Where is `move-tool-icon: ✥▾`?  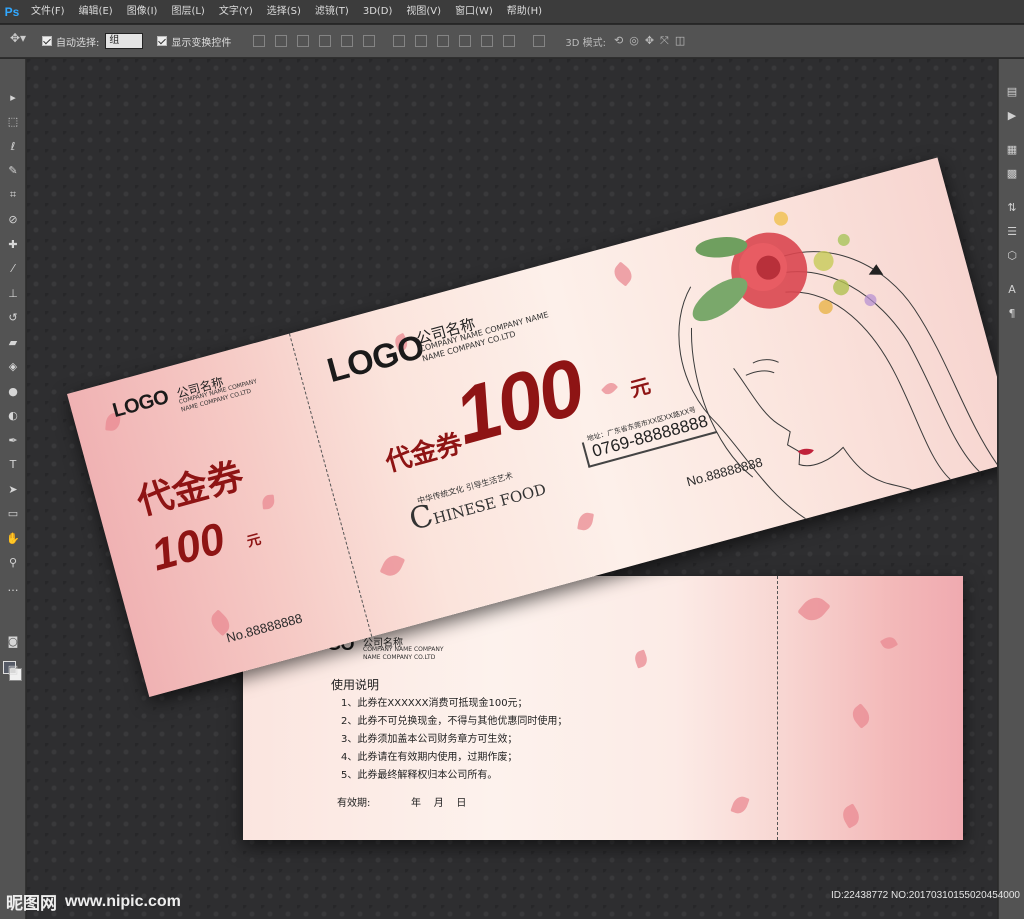
move-tool-icon: ✥▾ is located at coordinates (22, 41).